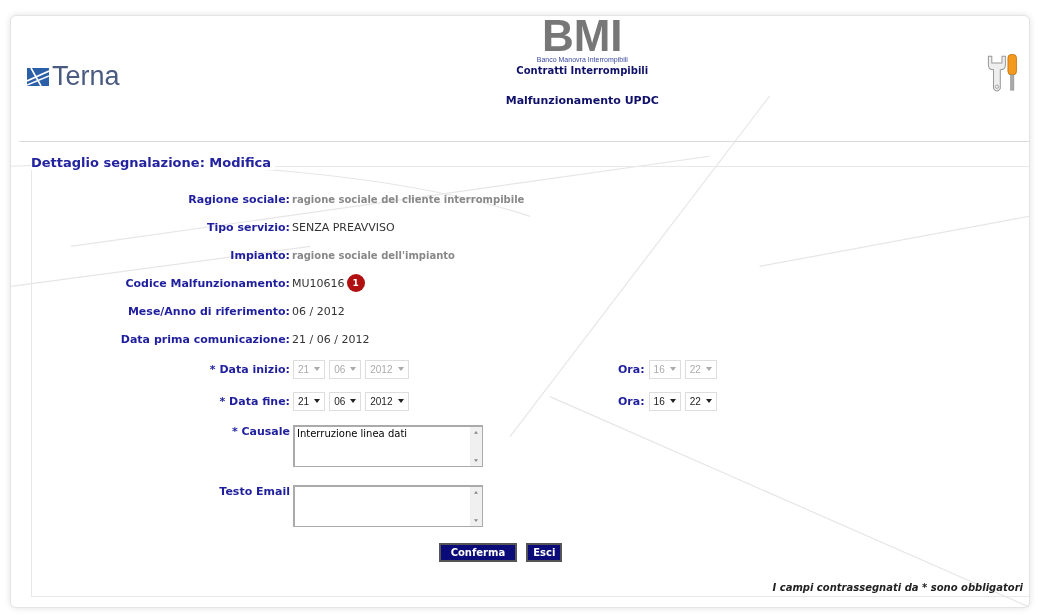 Image resolution: width=1038 pixels, height=616 pixels. Describe the element at coordinates (238, 199) in the screenshot. I see `field-label: Ragione sociale:` at that location.